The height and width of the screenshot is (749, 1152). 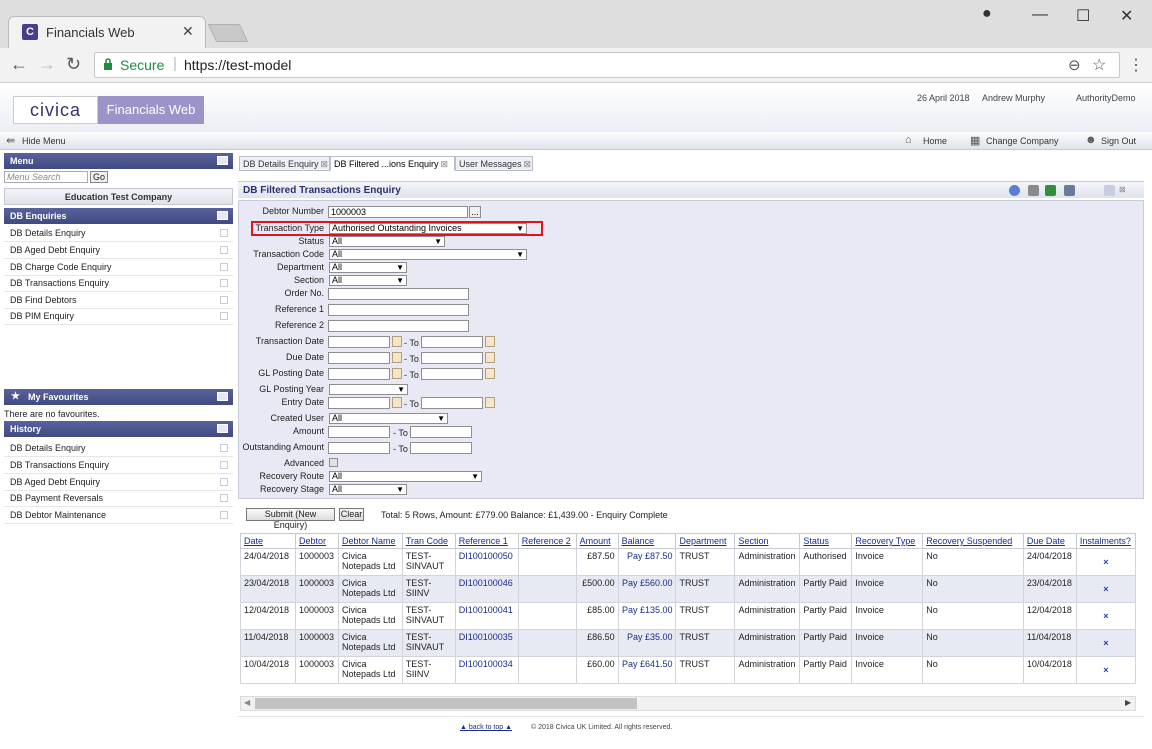 What do you see at coordinates (486, 589) in the screenshot?
I see `table-cell: DI100100046` at bounding box center [486, 589].